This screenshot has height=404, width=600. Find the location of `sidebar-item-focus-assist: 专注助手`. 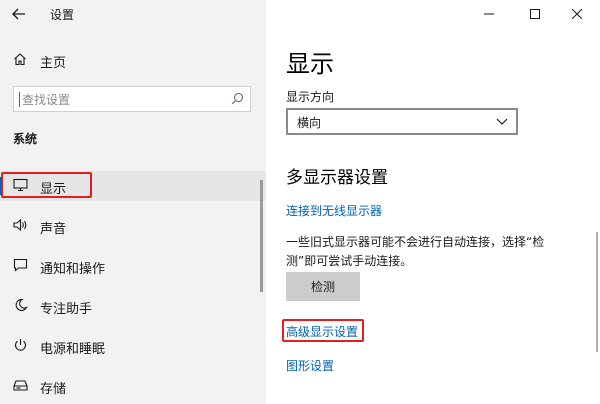

sidebar-item-focus-assist: 专注助手 is located at coordinates (133, 306).